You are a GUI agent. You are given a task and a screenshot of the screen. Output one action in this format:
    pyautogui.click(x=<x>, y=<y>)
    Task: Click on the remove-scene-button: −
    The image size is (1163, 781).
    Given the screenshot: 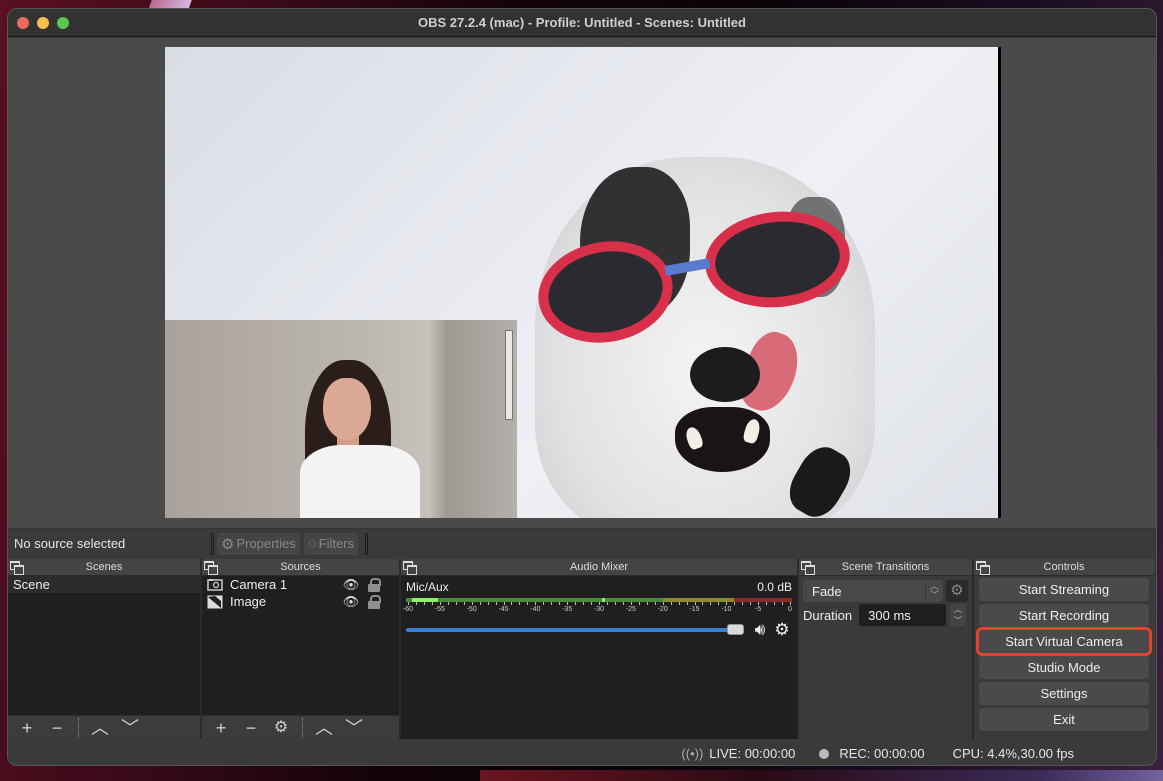 What is the action you would take?
    pyautogui.click(x=57, y=728)
    